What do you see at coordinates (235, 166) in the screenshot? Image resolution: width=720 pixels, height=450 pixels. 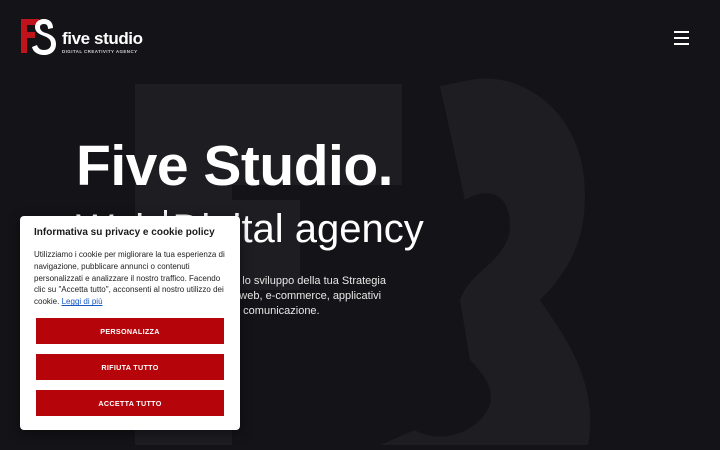 I see `hero-title: Five Studio.` at bounding box center [235, 166].